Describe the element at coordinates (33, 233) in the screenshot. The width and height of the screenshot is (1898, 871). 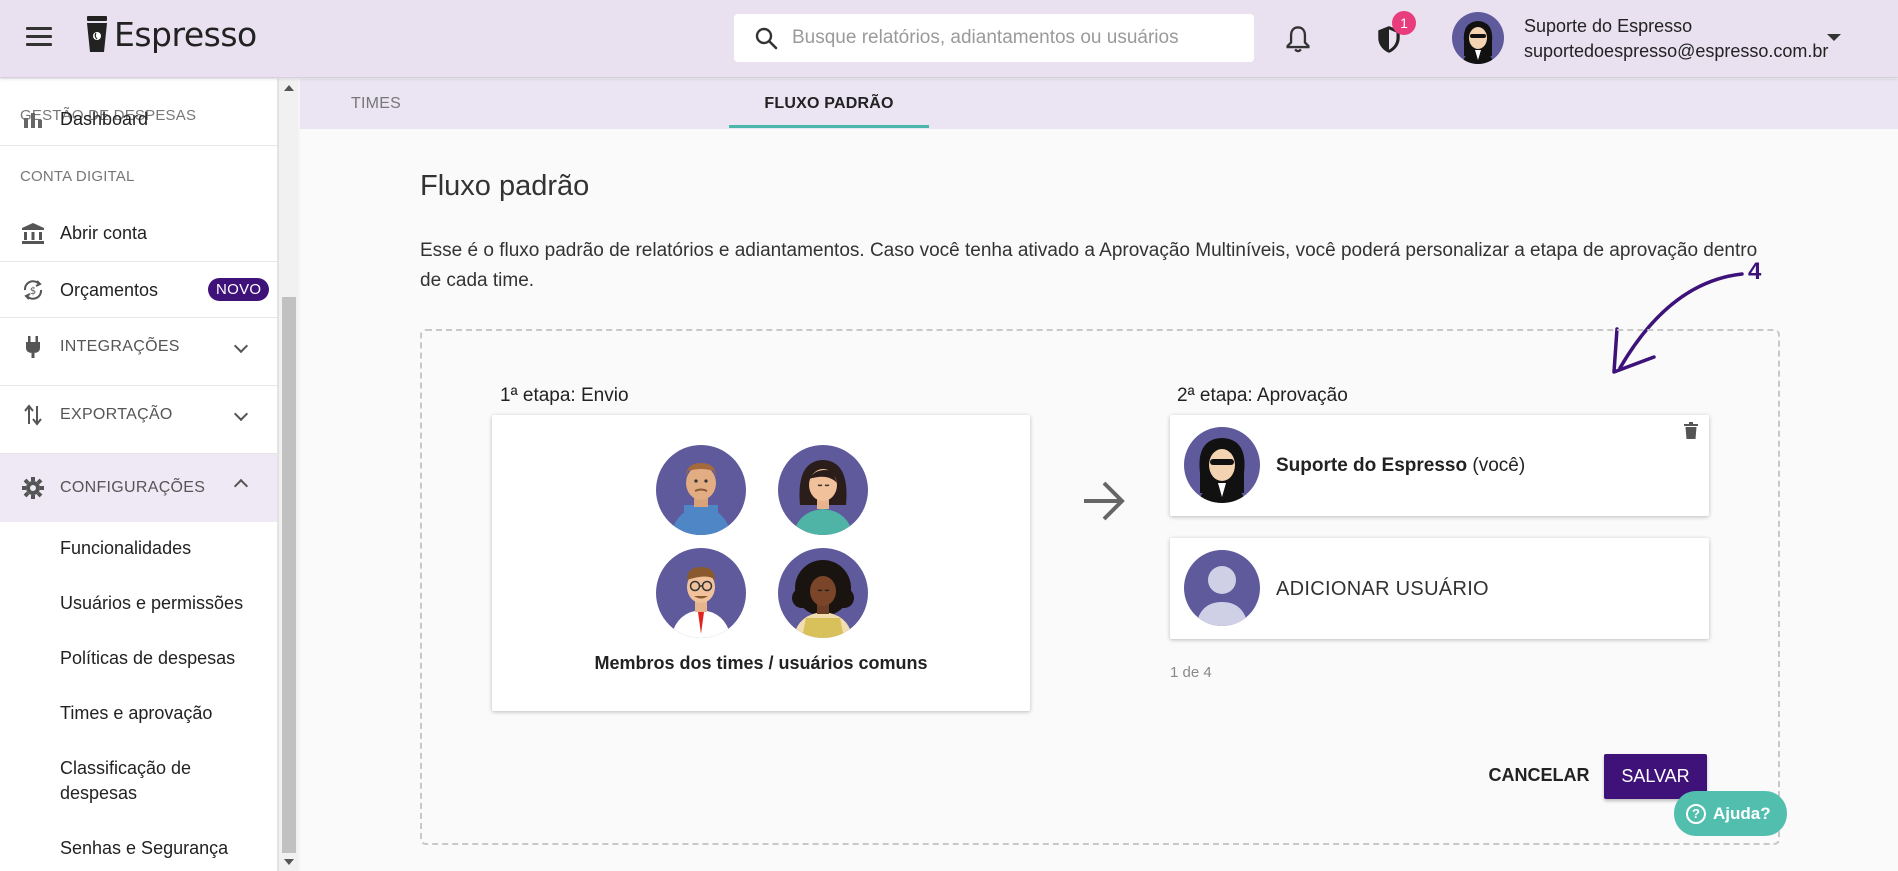
I see `bank-icon` at that location.